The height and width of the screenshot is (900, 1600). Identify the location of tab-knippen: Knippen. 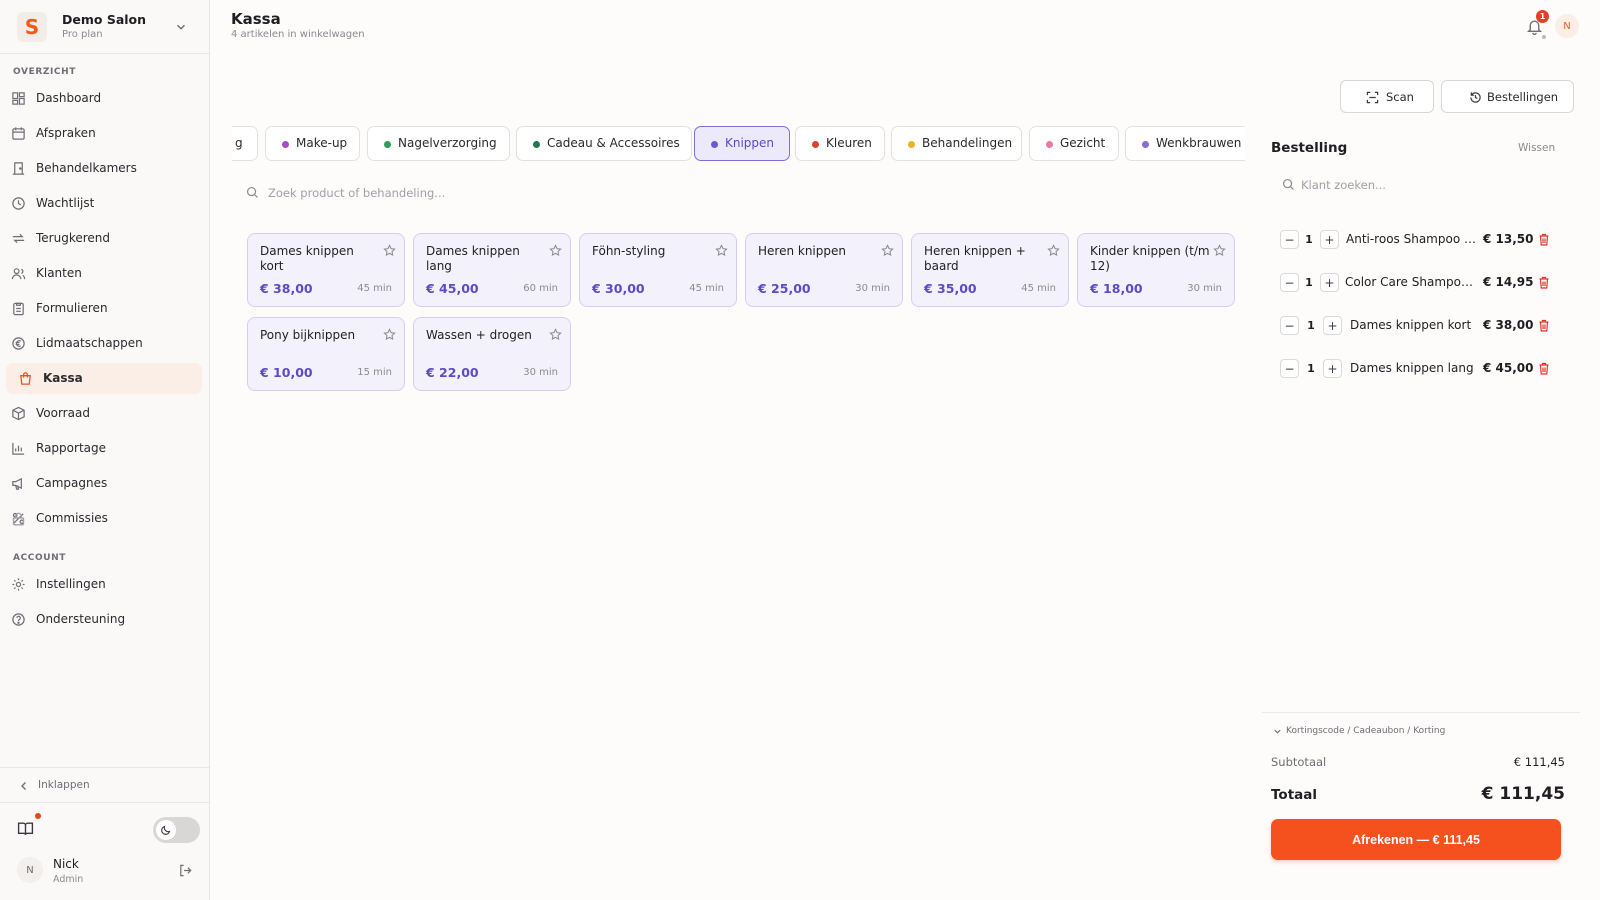
(742, 143).